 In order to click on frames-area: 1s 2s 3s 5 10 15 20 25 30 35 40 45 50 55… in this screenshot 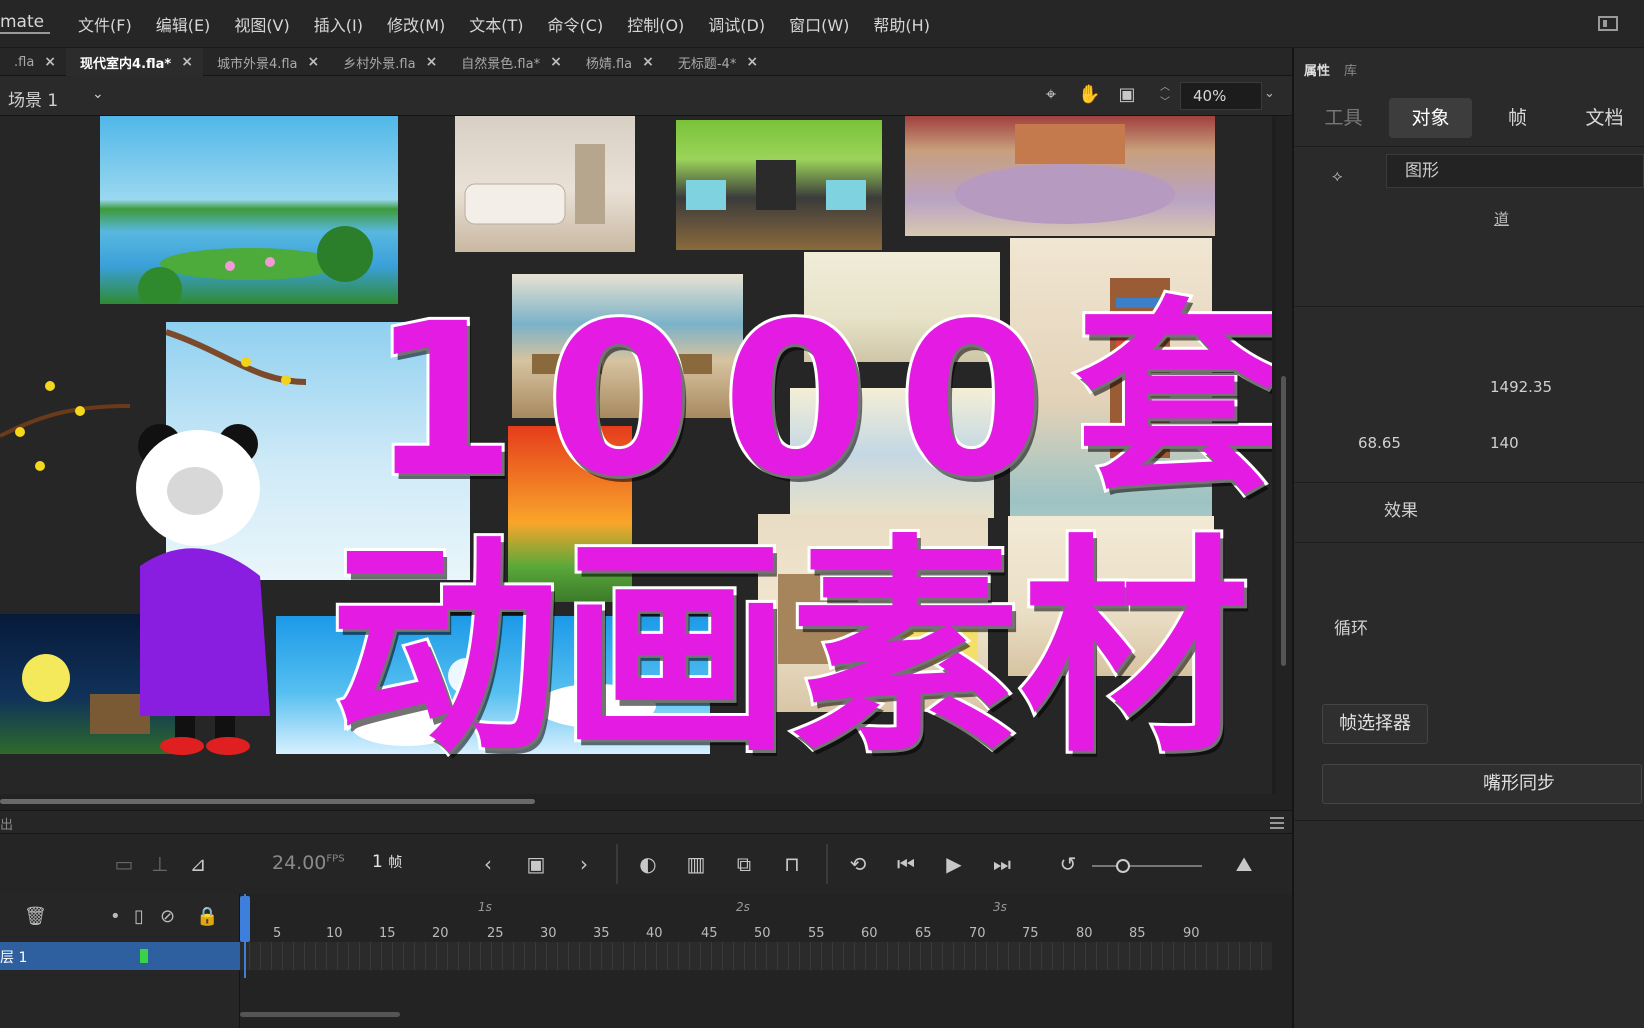, I will do `click(766, 961)`.